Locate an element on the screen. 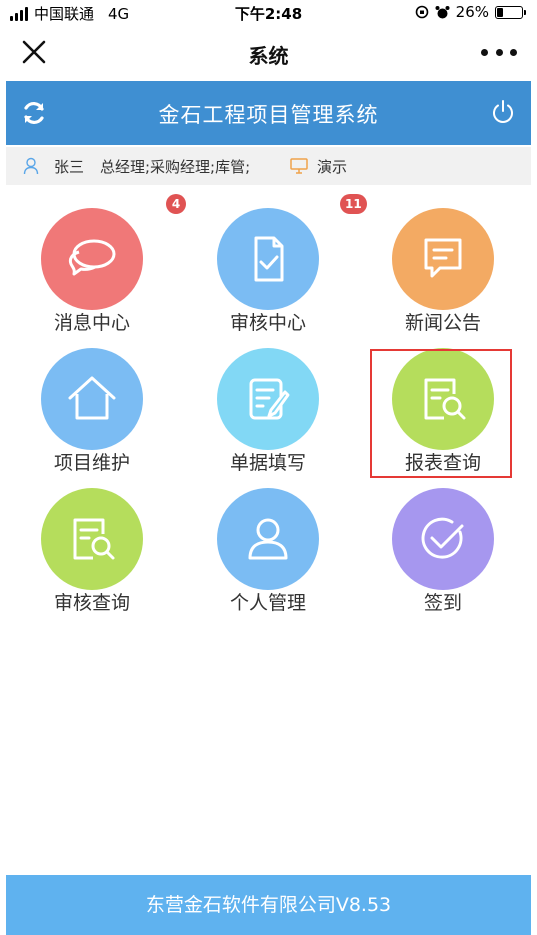  battery-icon is located at coordinates (510, 12).